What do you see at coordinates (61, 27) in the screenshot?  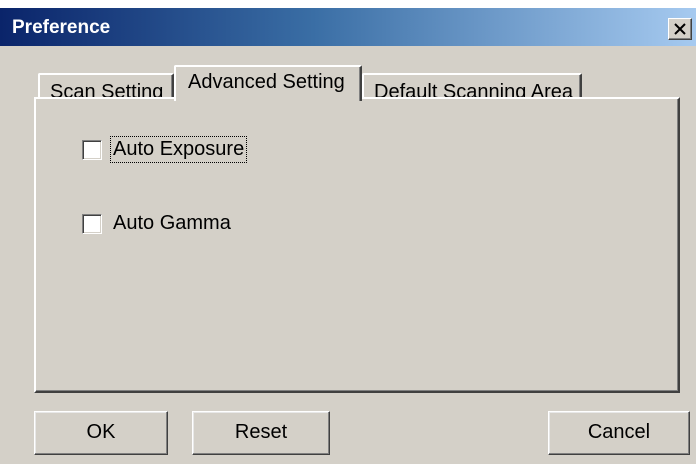 I see `dialog-title: Preference` at bounding box center [61, 27].